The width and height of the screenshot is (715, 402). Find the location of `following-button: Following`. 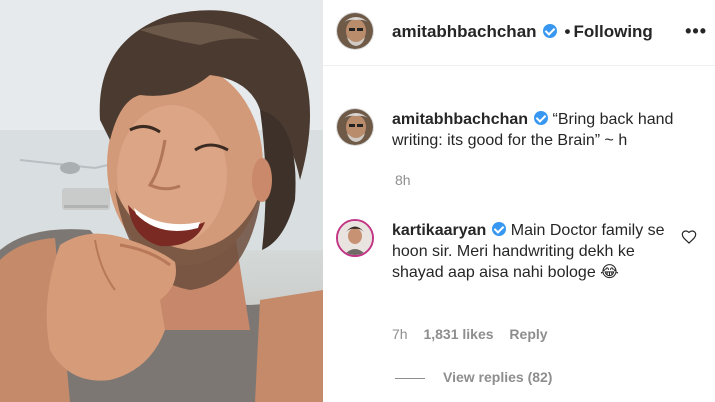

following-button: Following is located at coordinates (613, 31).